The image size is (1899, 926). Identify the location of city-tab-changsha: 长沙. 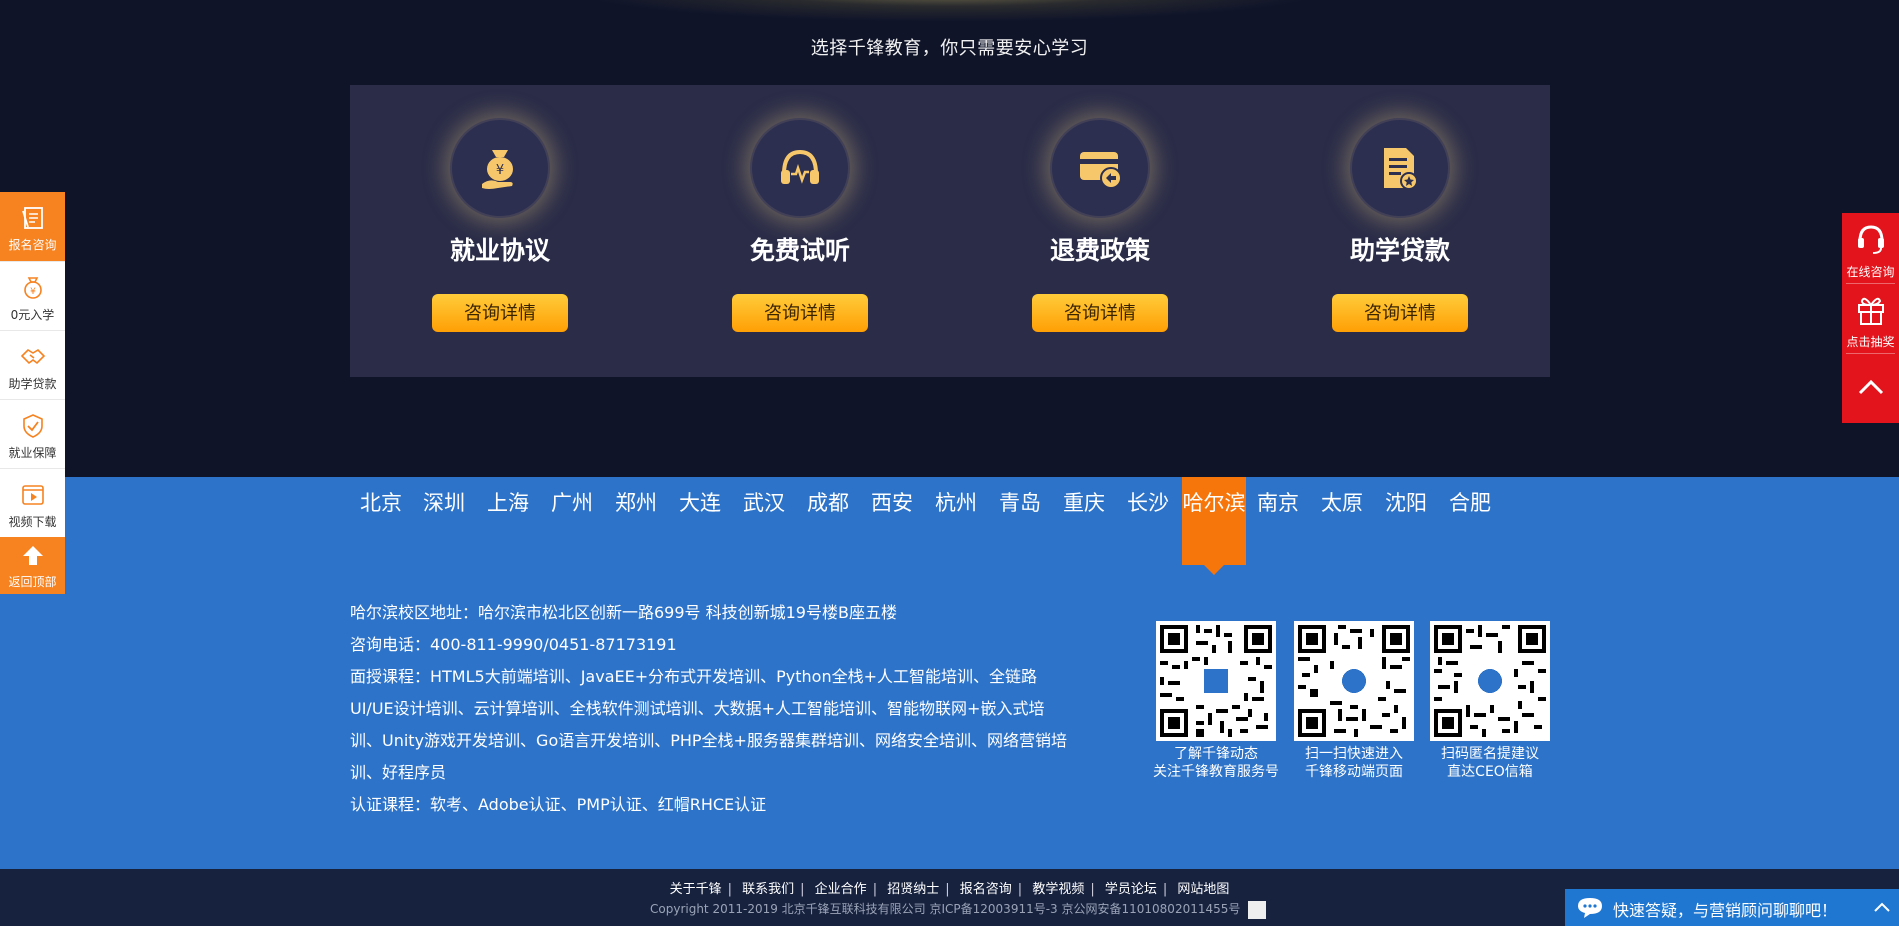
(1148, 521).